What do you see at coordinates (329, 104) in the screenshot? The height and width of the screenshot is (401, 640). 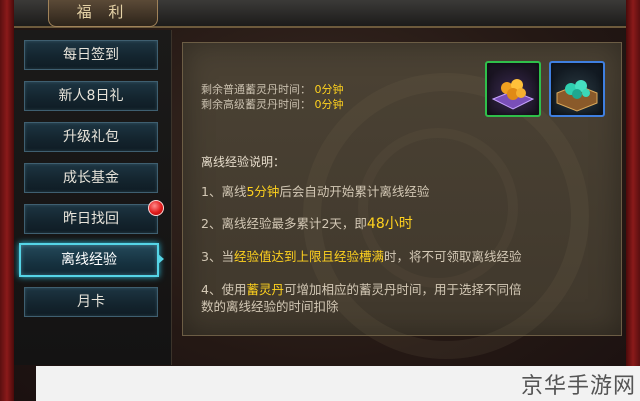 I see `advanced-pill-time-value: 0分钟` at bounding box center [329, 104].